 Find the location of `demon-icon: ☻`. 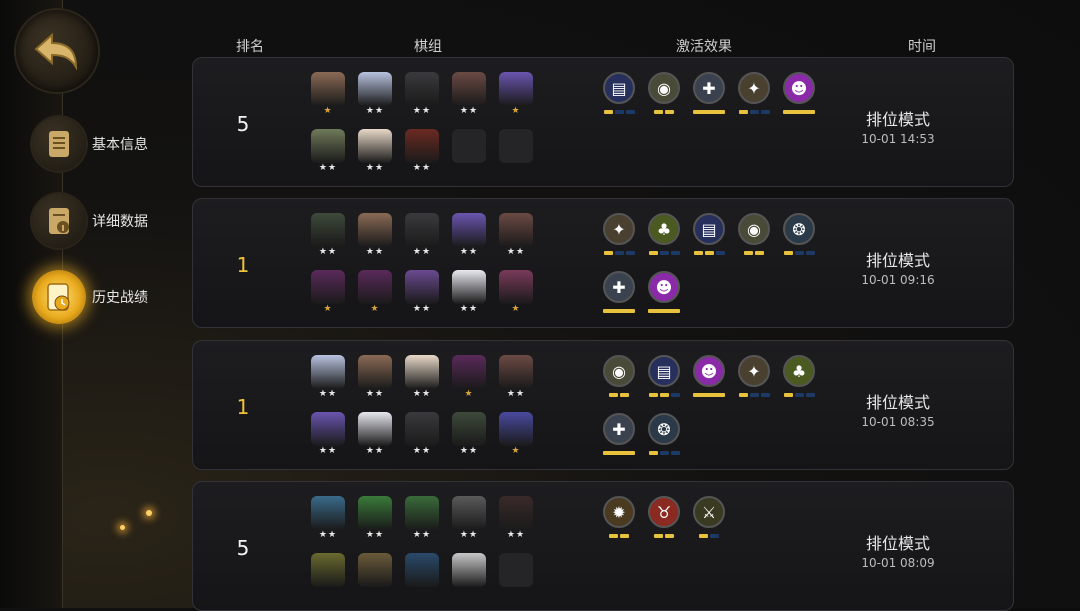

demon-icon: ☻ is located at coordinates (664, 287).